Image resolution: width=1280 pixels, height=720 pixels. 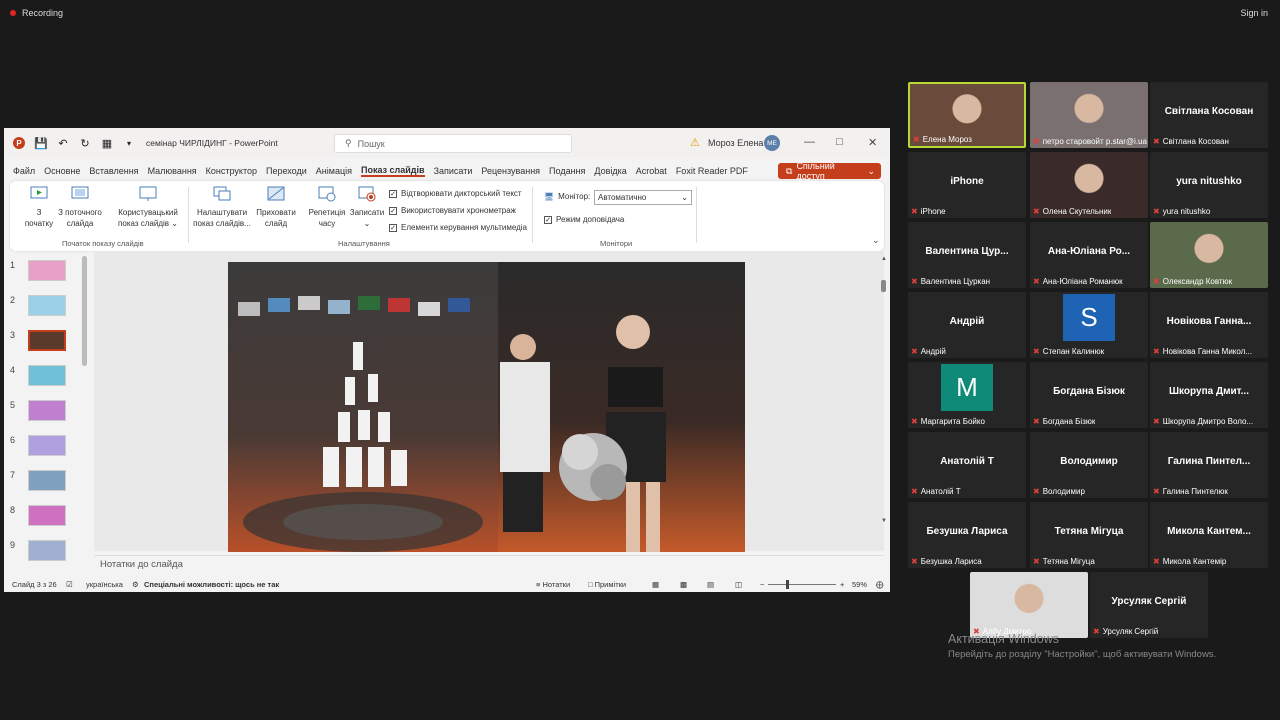 I want to click on participant-tile: Валентина Цур... ✖ Валентина Цуркан, so click(x=967, y=255).